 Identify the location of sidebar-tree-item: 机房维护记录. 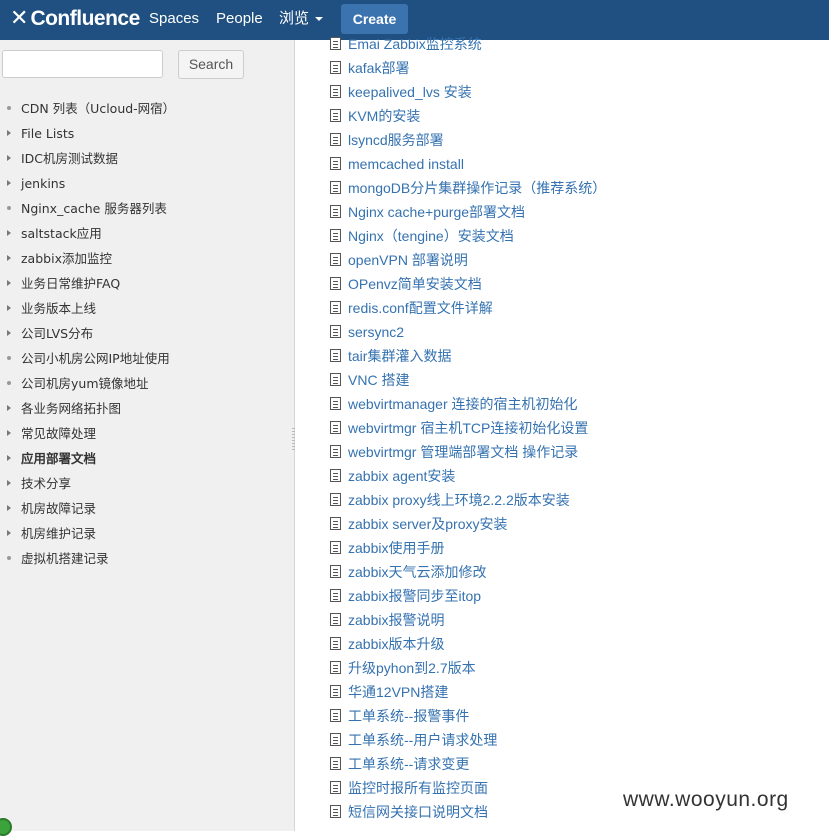
(87, 533).